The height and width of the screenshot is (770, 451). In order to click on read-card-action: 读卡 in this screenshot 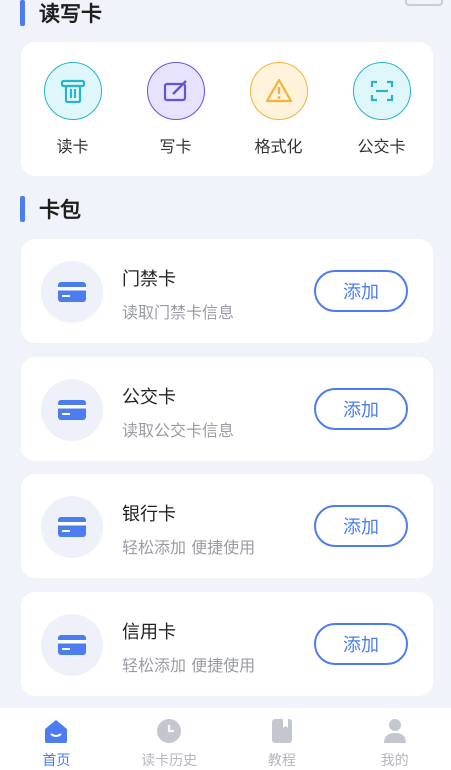, I will do `click(73, 109)`.